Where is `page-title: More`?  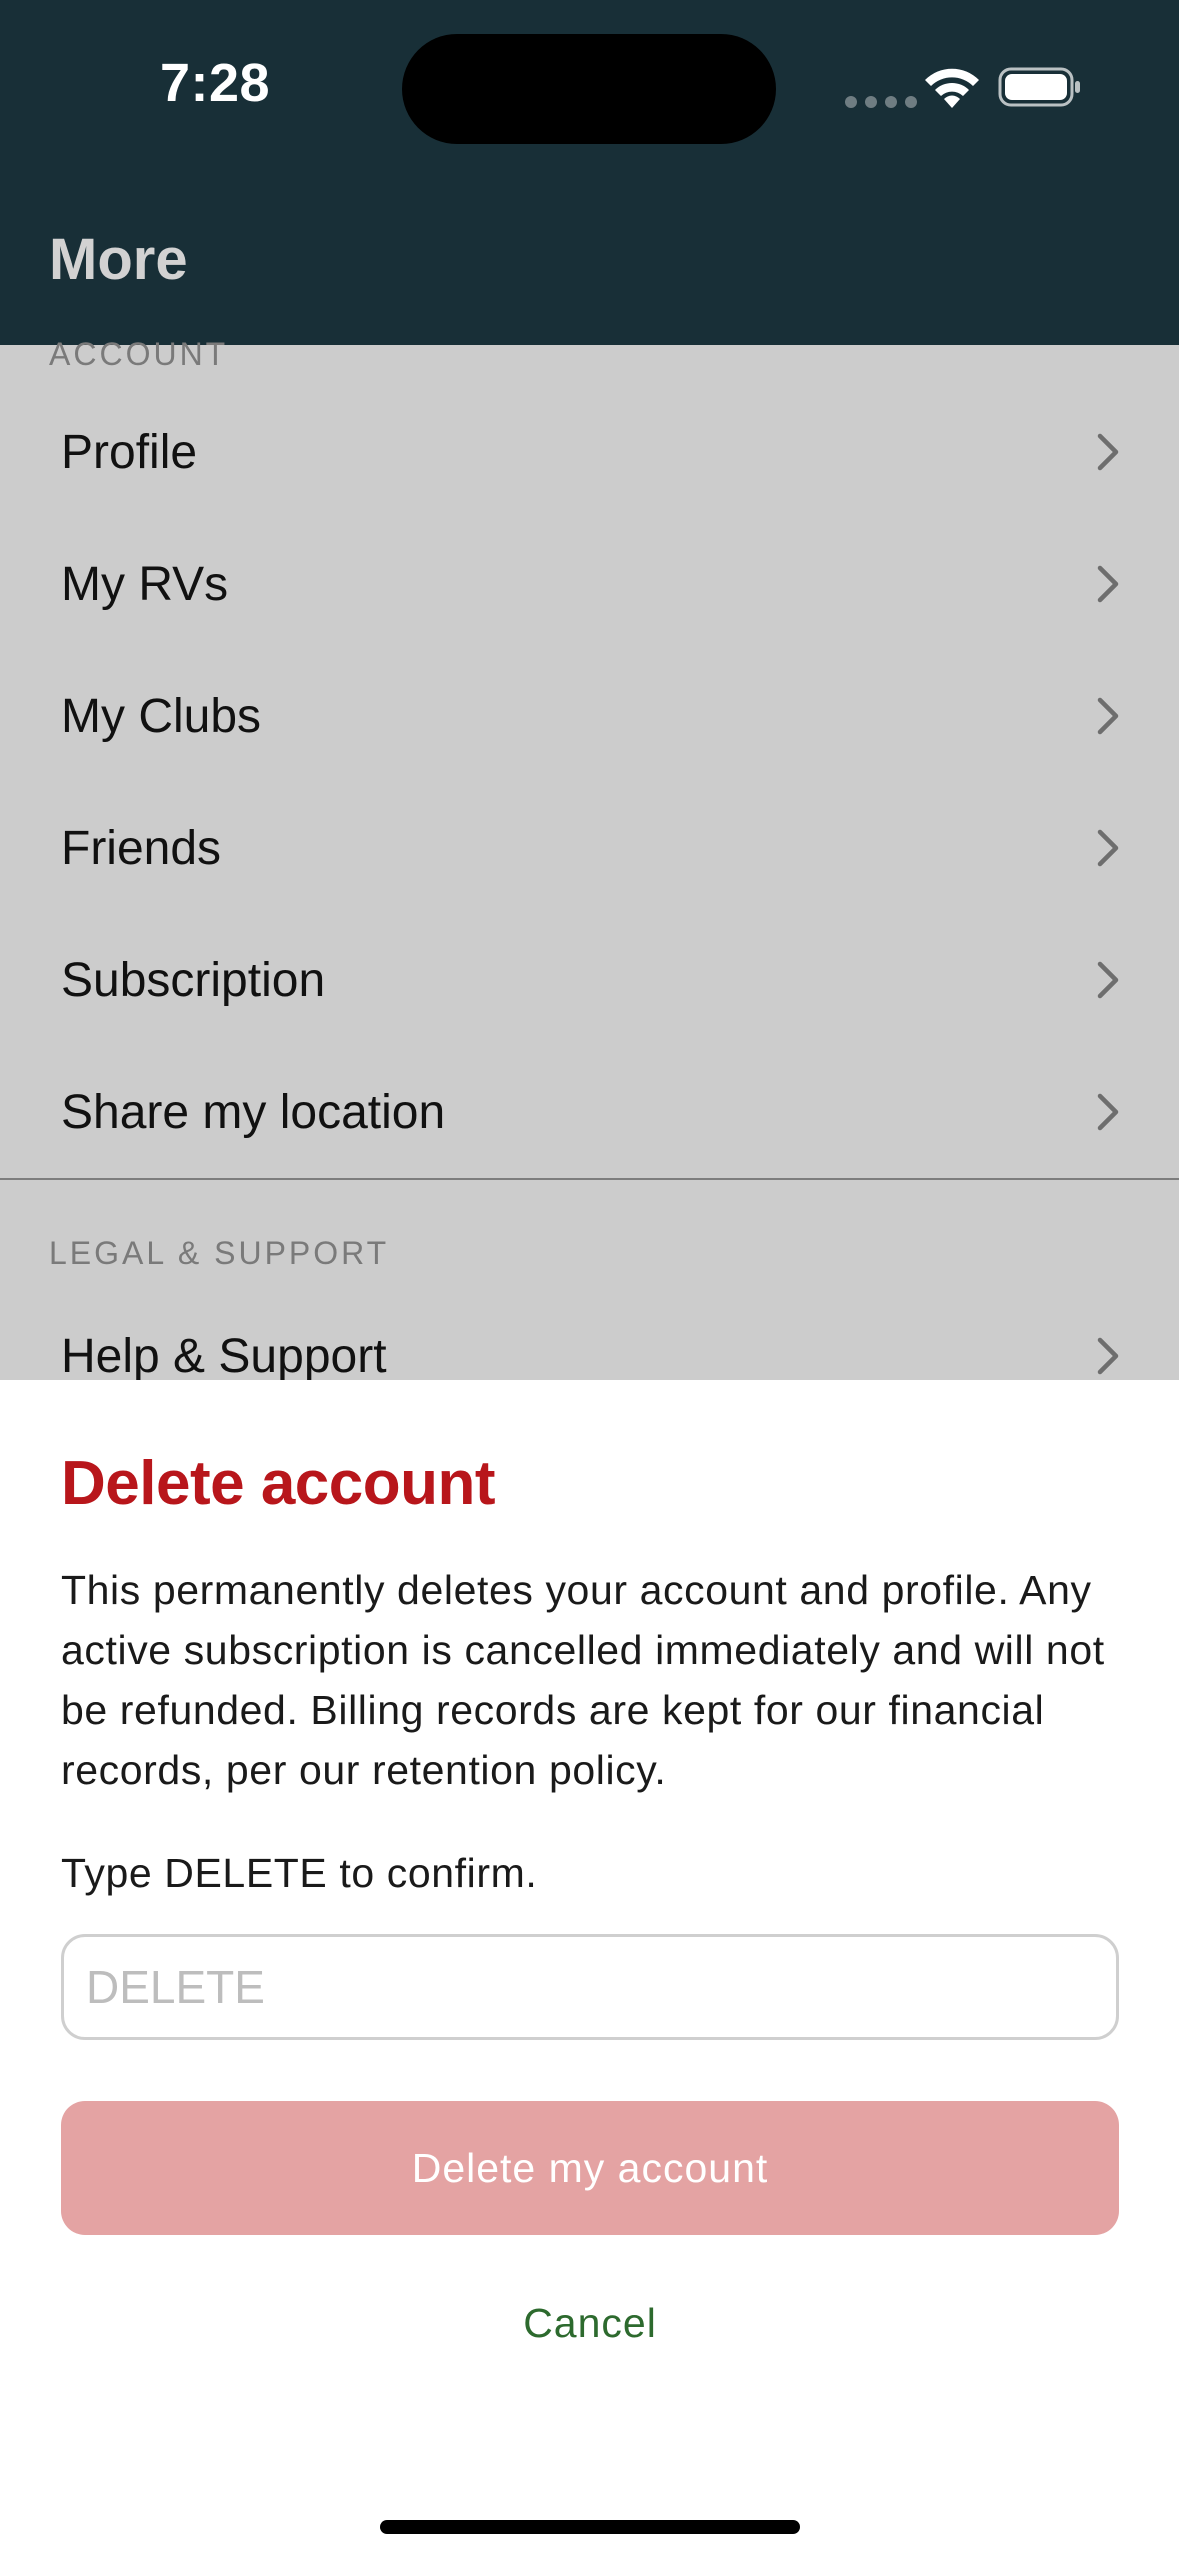 page-title: More is located at coordinates (118, 259).